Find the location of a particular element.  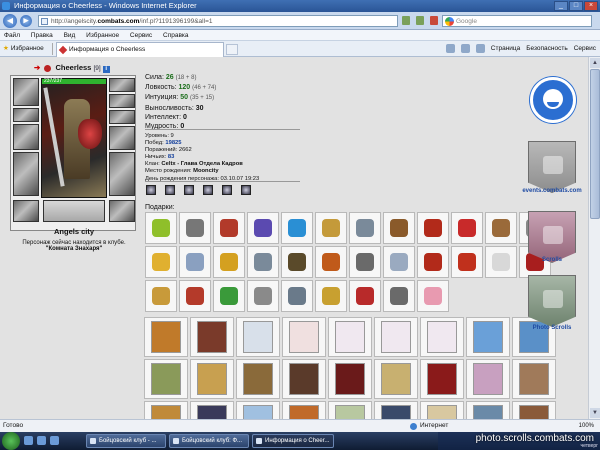

slot-helmet is located at coordinates (26, 92).